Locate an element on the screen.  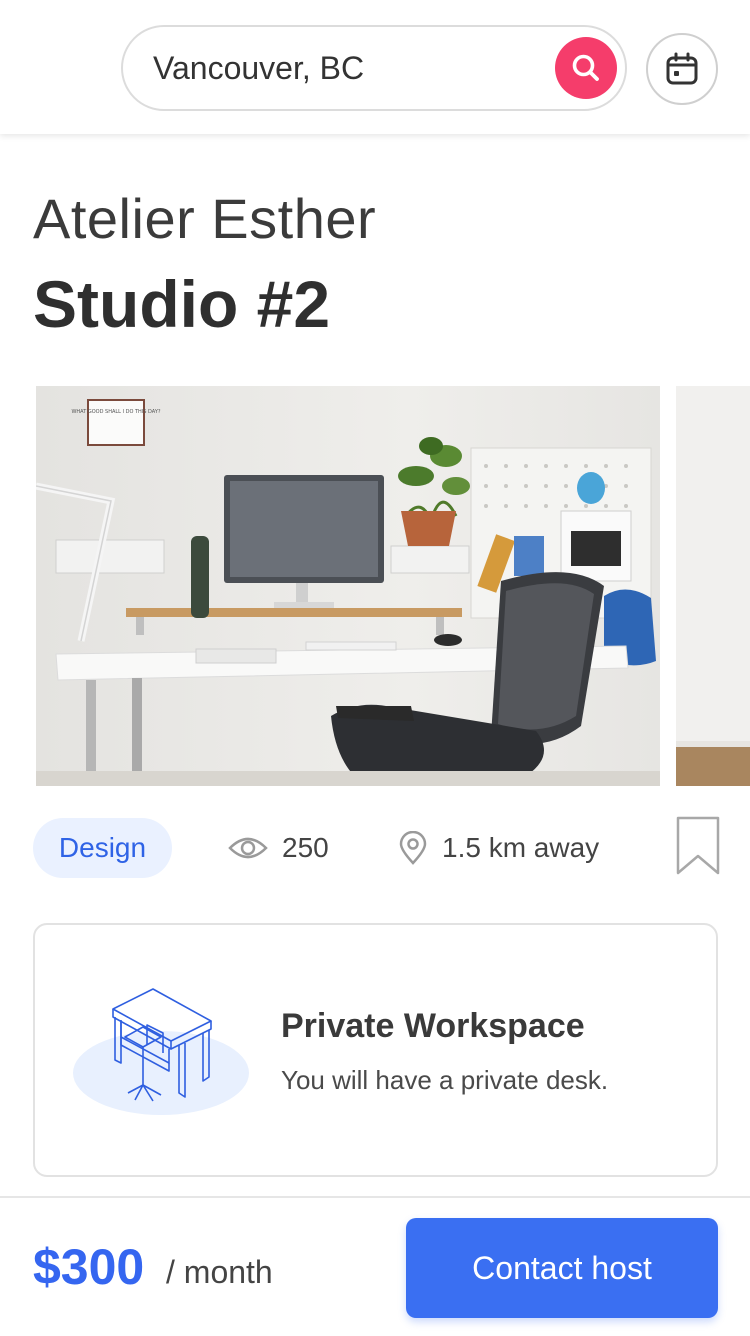
distance: 1.5 km away is located at coordinates (498, 848).